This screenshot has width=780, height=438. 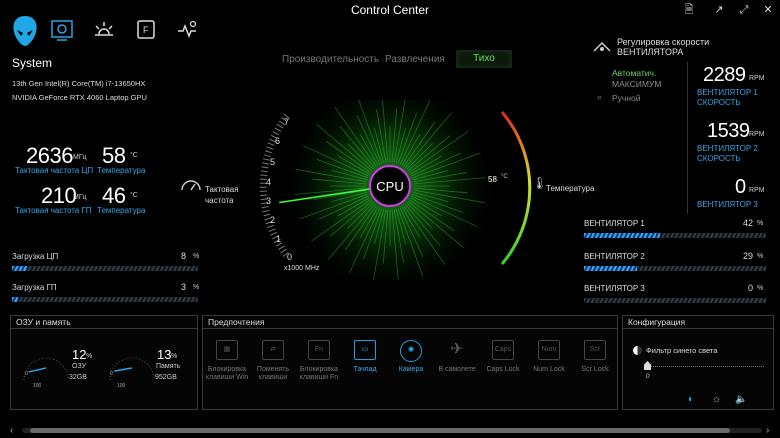 I want to click on window-title: Control Center, so click(x=390, y=10).